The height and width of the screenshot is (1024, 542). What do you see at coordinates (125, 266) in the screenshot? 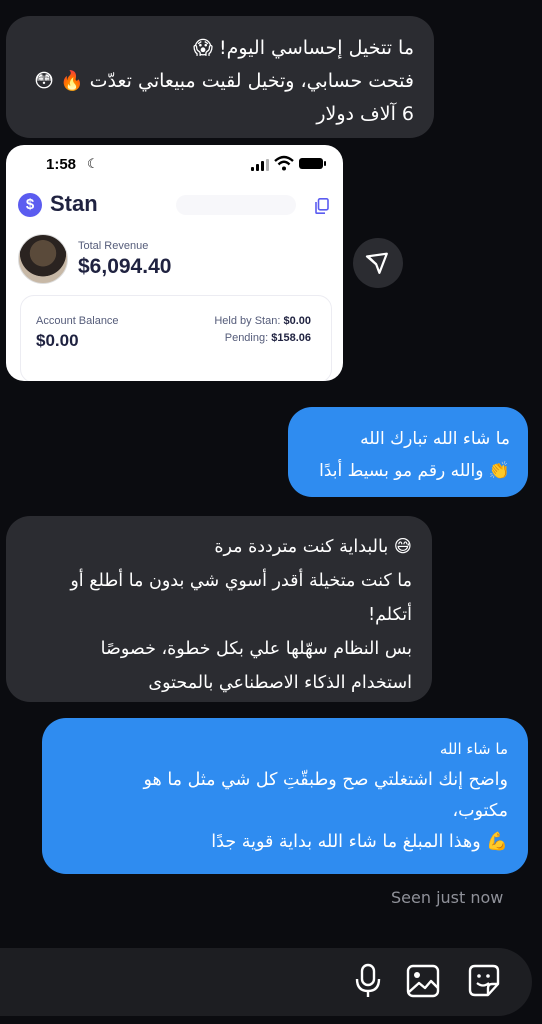
I see `total-revenue-value: $6,094.40` at bounding box center [125, 266].